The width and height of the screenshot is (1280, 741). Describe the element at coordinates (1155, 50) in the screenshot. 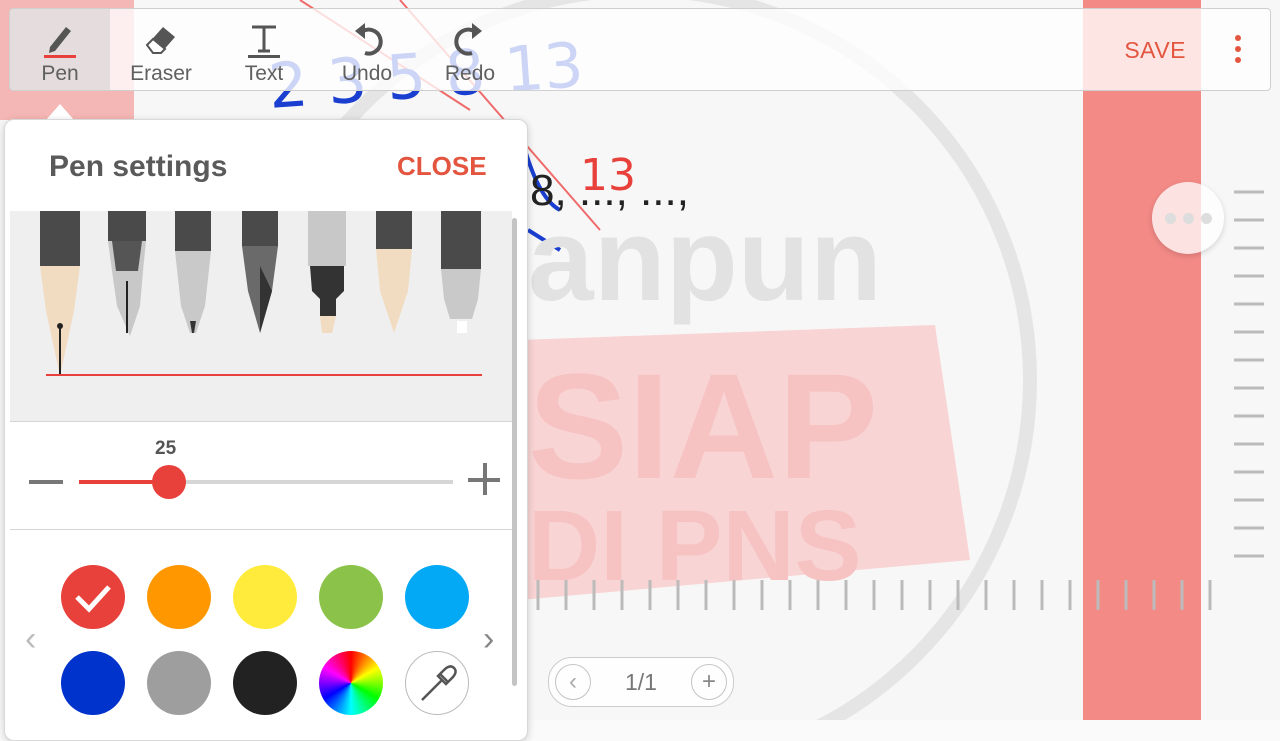

I see `save-button: SAVE` at that location.